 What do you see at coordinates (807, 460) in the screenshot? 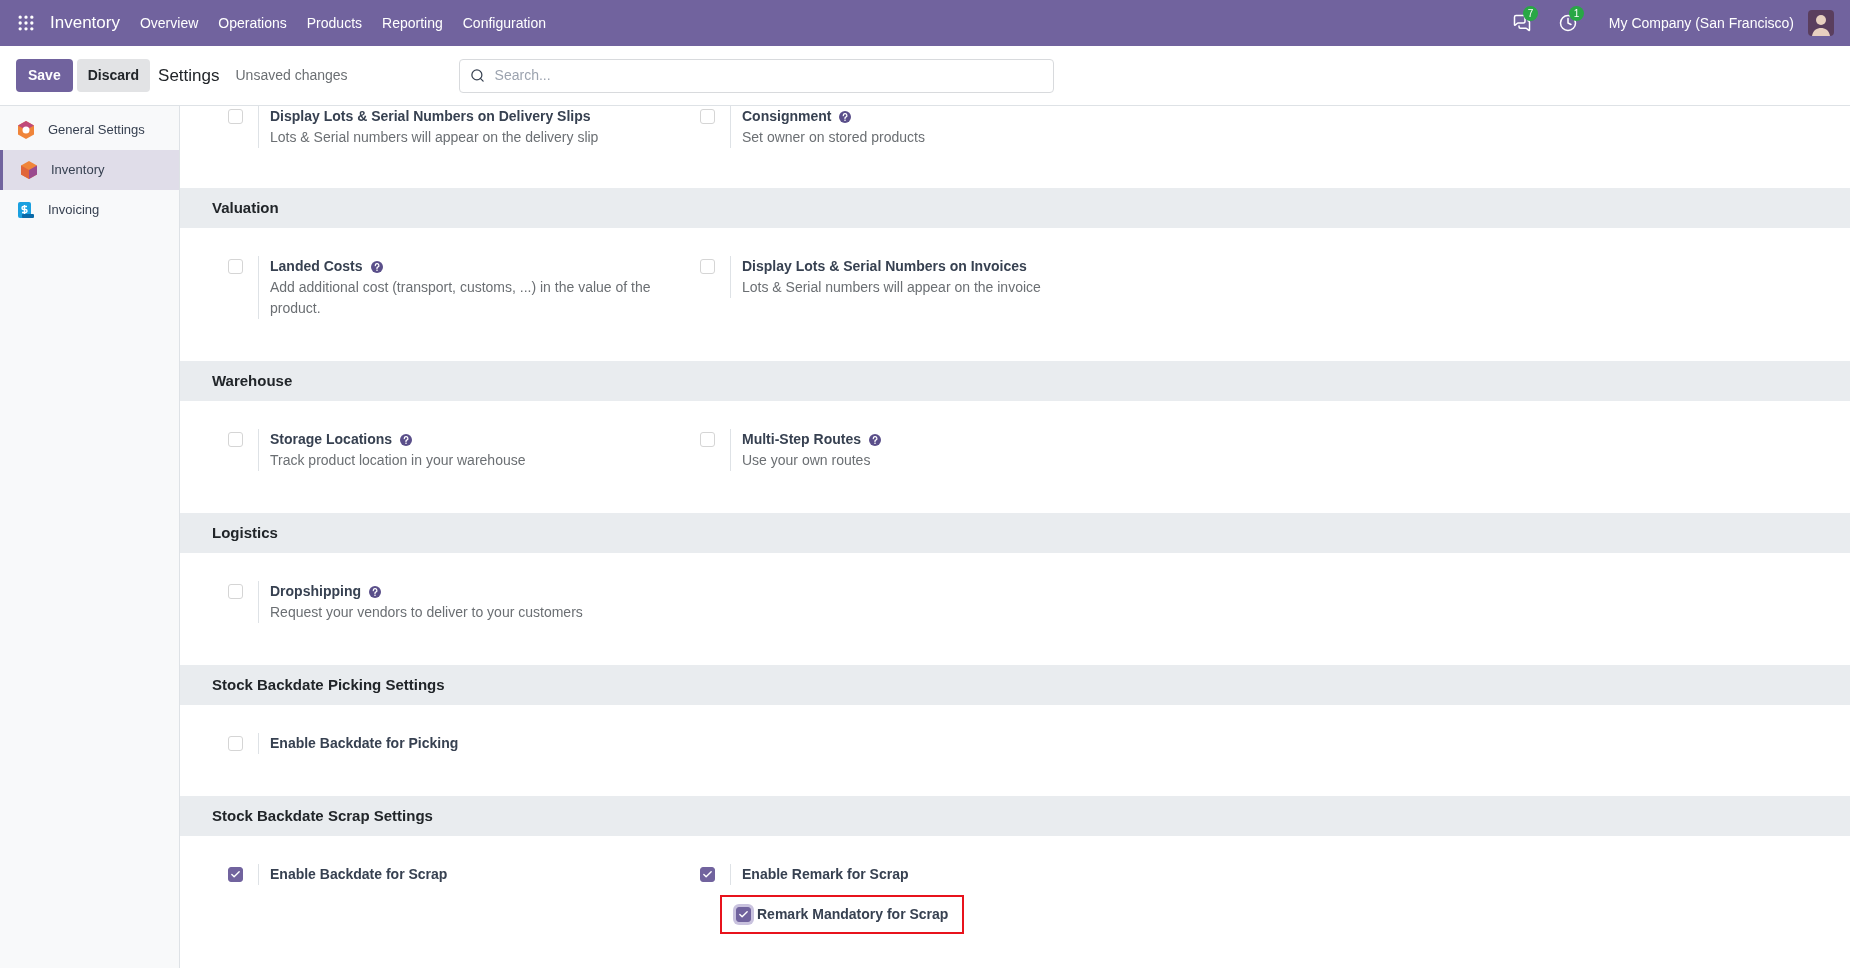
I see `setting-description: Use your own routes` at bounding box center [807, 460].